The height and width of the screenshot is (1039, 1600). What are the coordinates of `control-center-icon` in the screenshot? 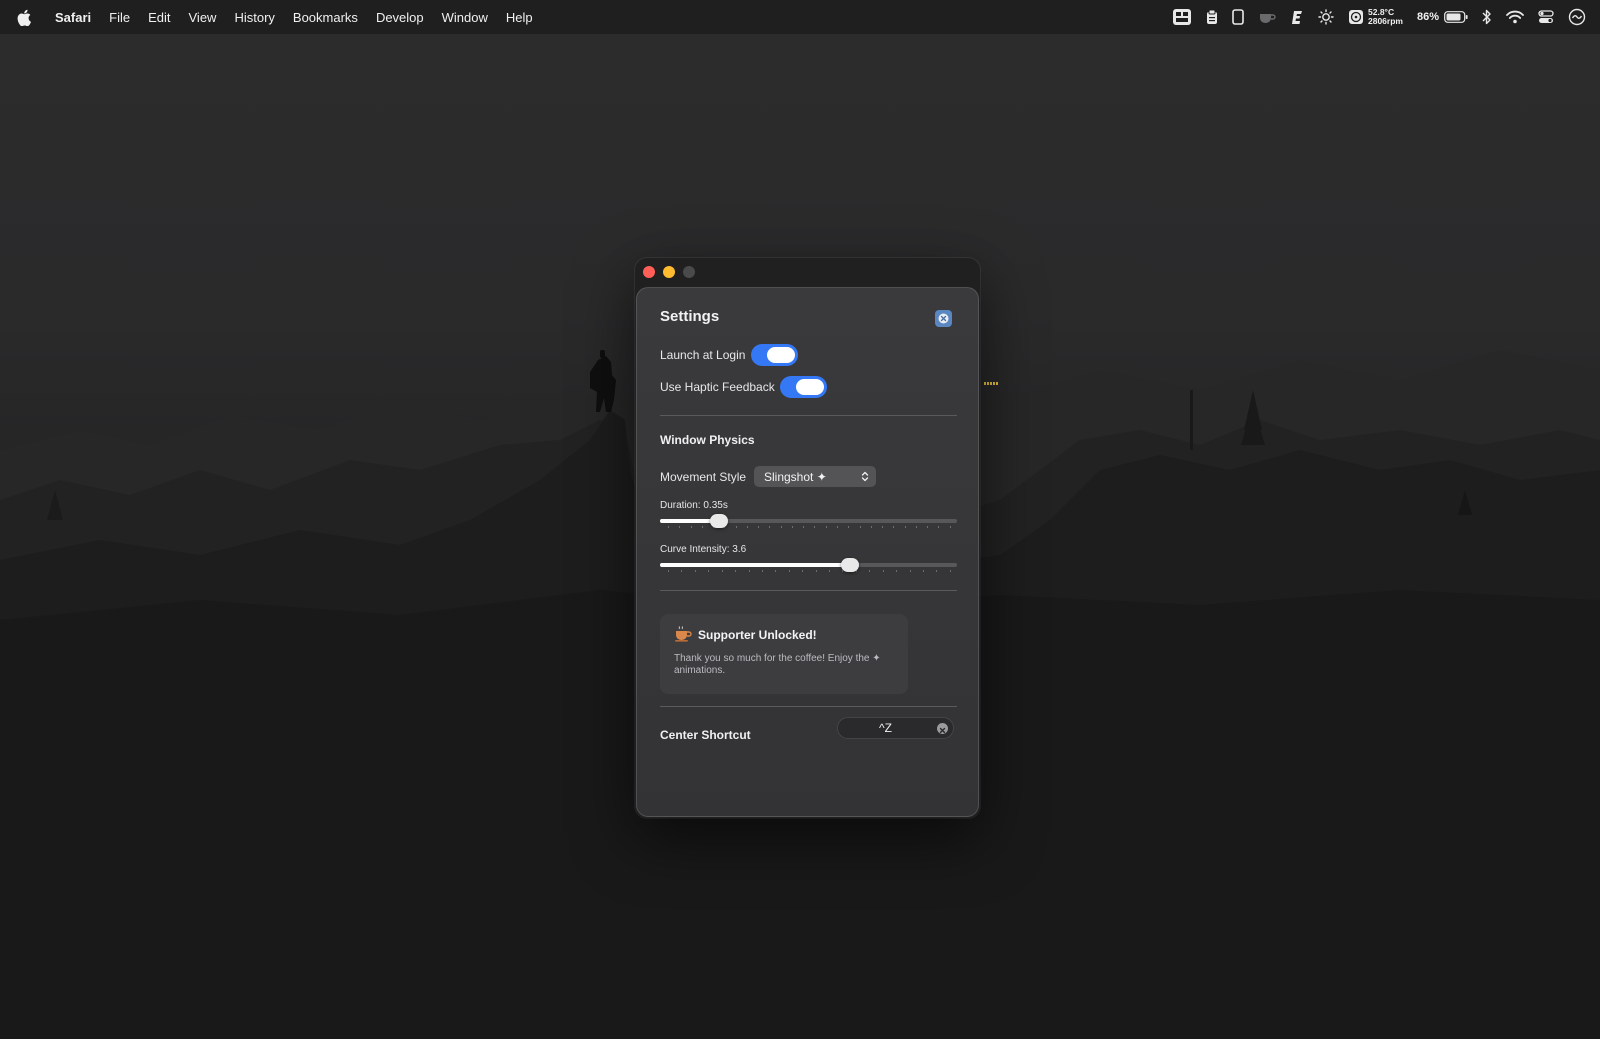 It's located at (1546, 17).